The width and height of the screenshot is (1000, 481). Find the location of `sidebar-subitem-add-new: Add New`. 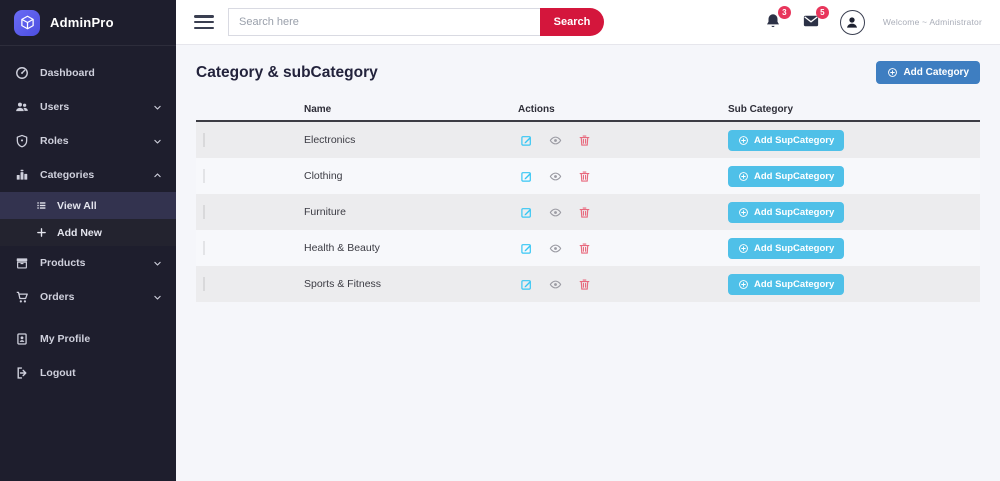

sidebar-subitem-add-new: Add New is located at coordinates (88, 232).